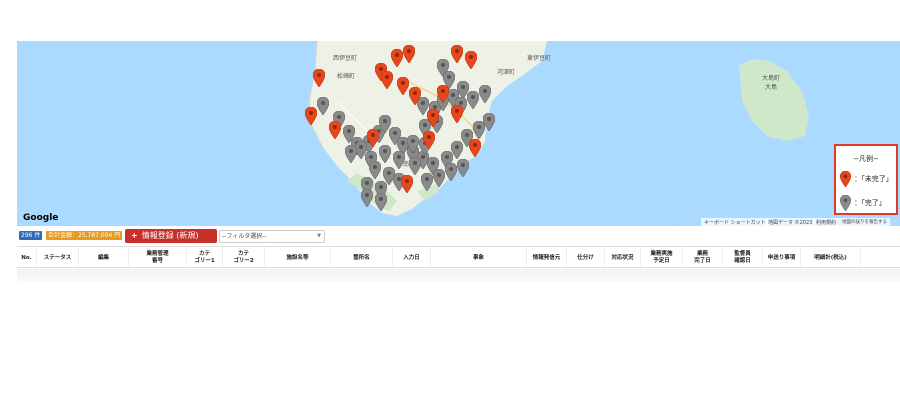  What do you see at coordinates (205, 258) in the screenshot?
I see `col-header-category1: カテ ゴリー1` at bounding box center [205, 258].